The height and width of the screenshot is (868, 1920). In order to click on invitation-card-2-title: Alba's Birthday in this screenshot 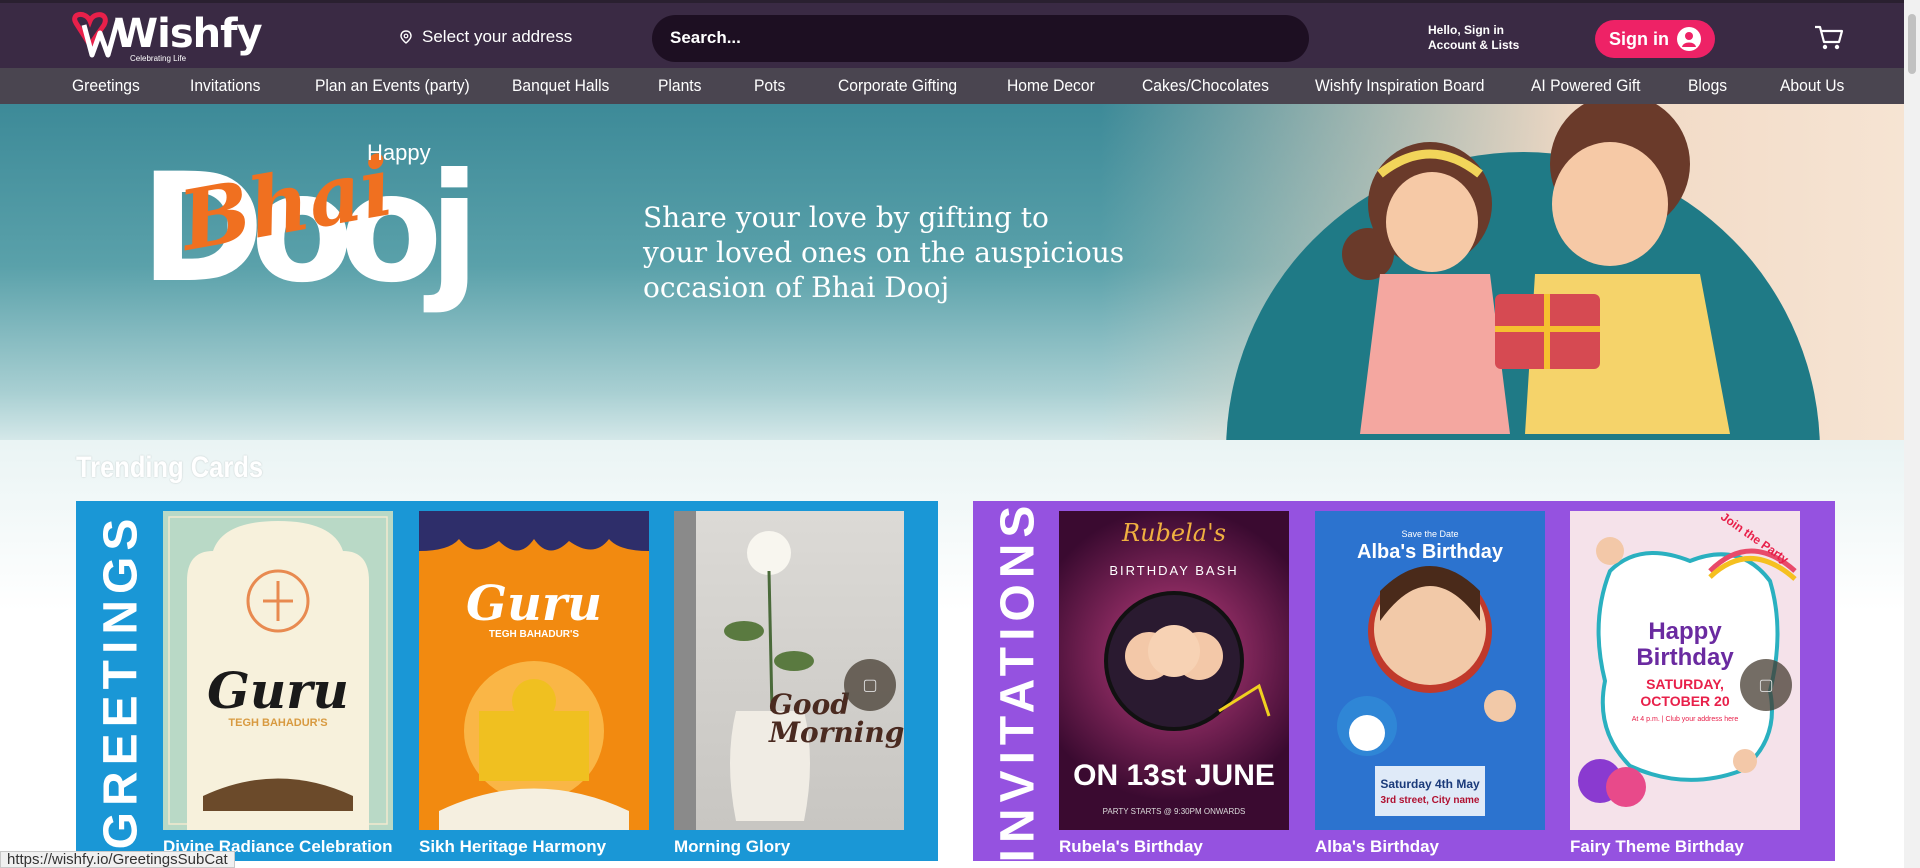, I will do `click(1377, 847)`.